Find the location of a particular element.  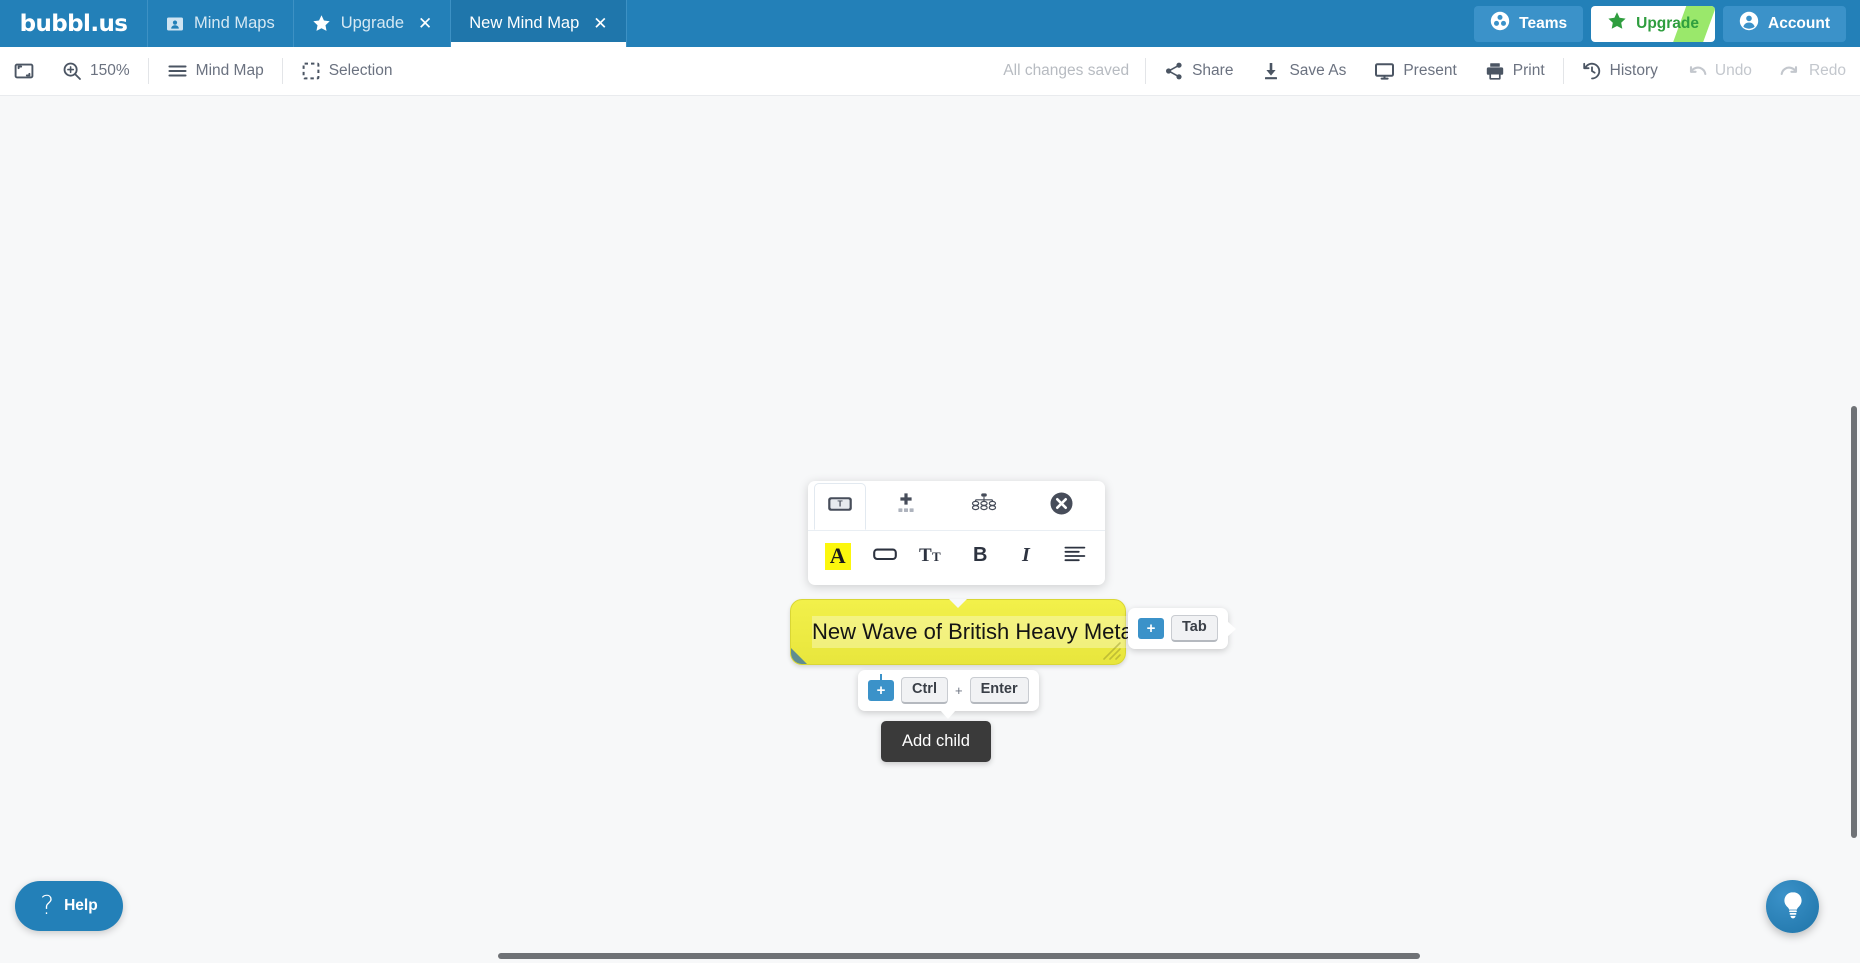

text-color-button: A is located at coordinates (838, 556).